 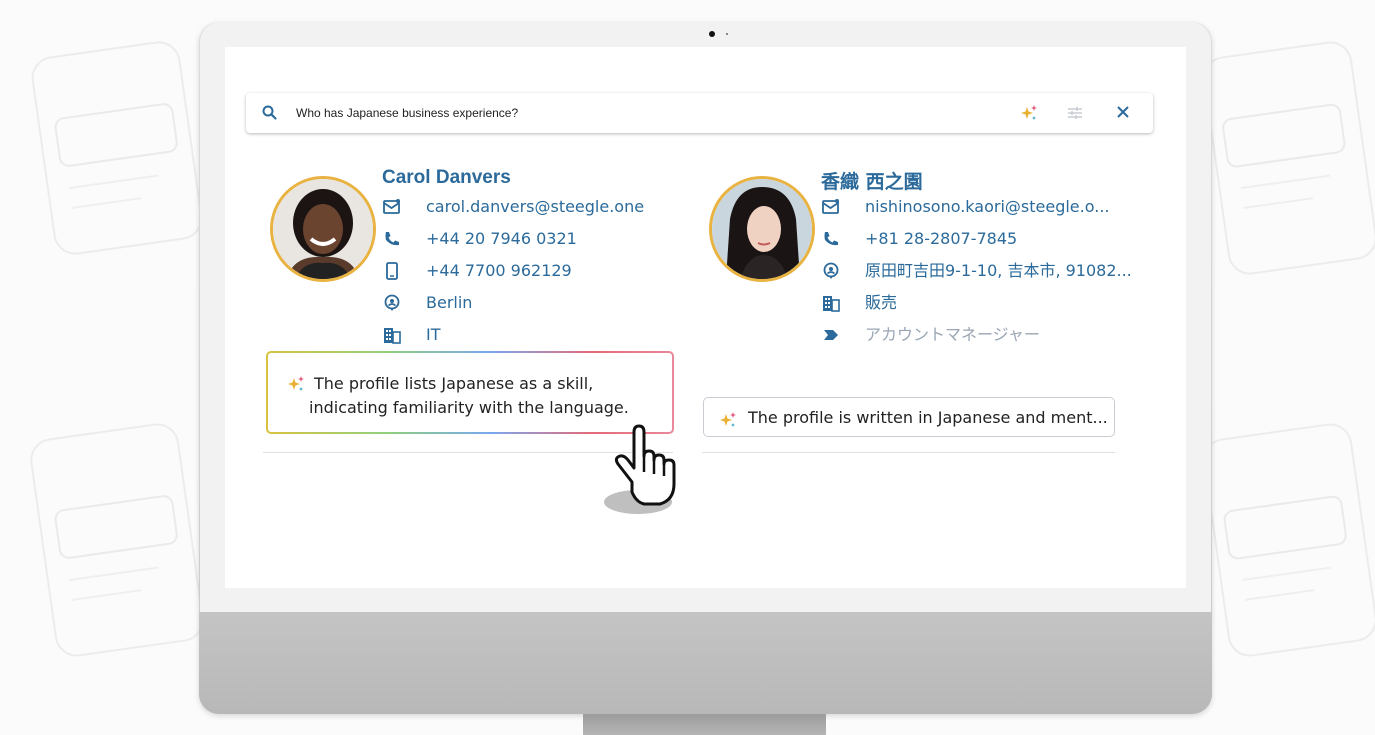 What do you see at coordinates (392, 271) in the screenshot?
I see `mobile-icon` at bounding box center [392, 271].